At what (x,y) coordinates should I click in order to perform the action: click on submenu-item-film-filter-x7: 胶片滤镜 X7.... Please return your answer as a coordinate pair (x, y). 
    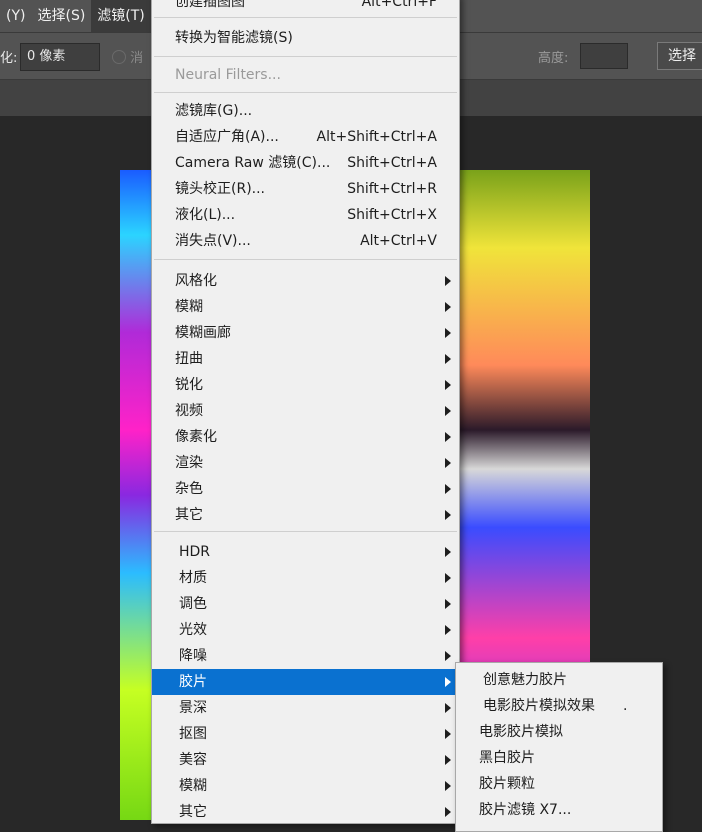
    Looking at the image, I should click on (559, 810).